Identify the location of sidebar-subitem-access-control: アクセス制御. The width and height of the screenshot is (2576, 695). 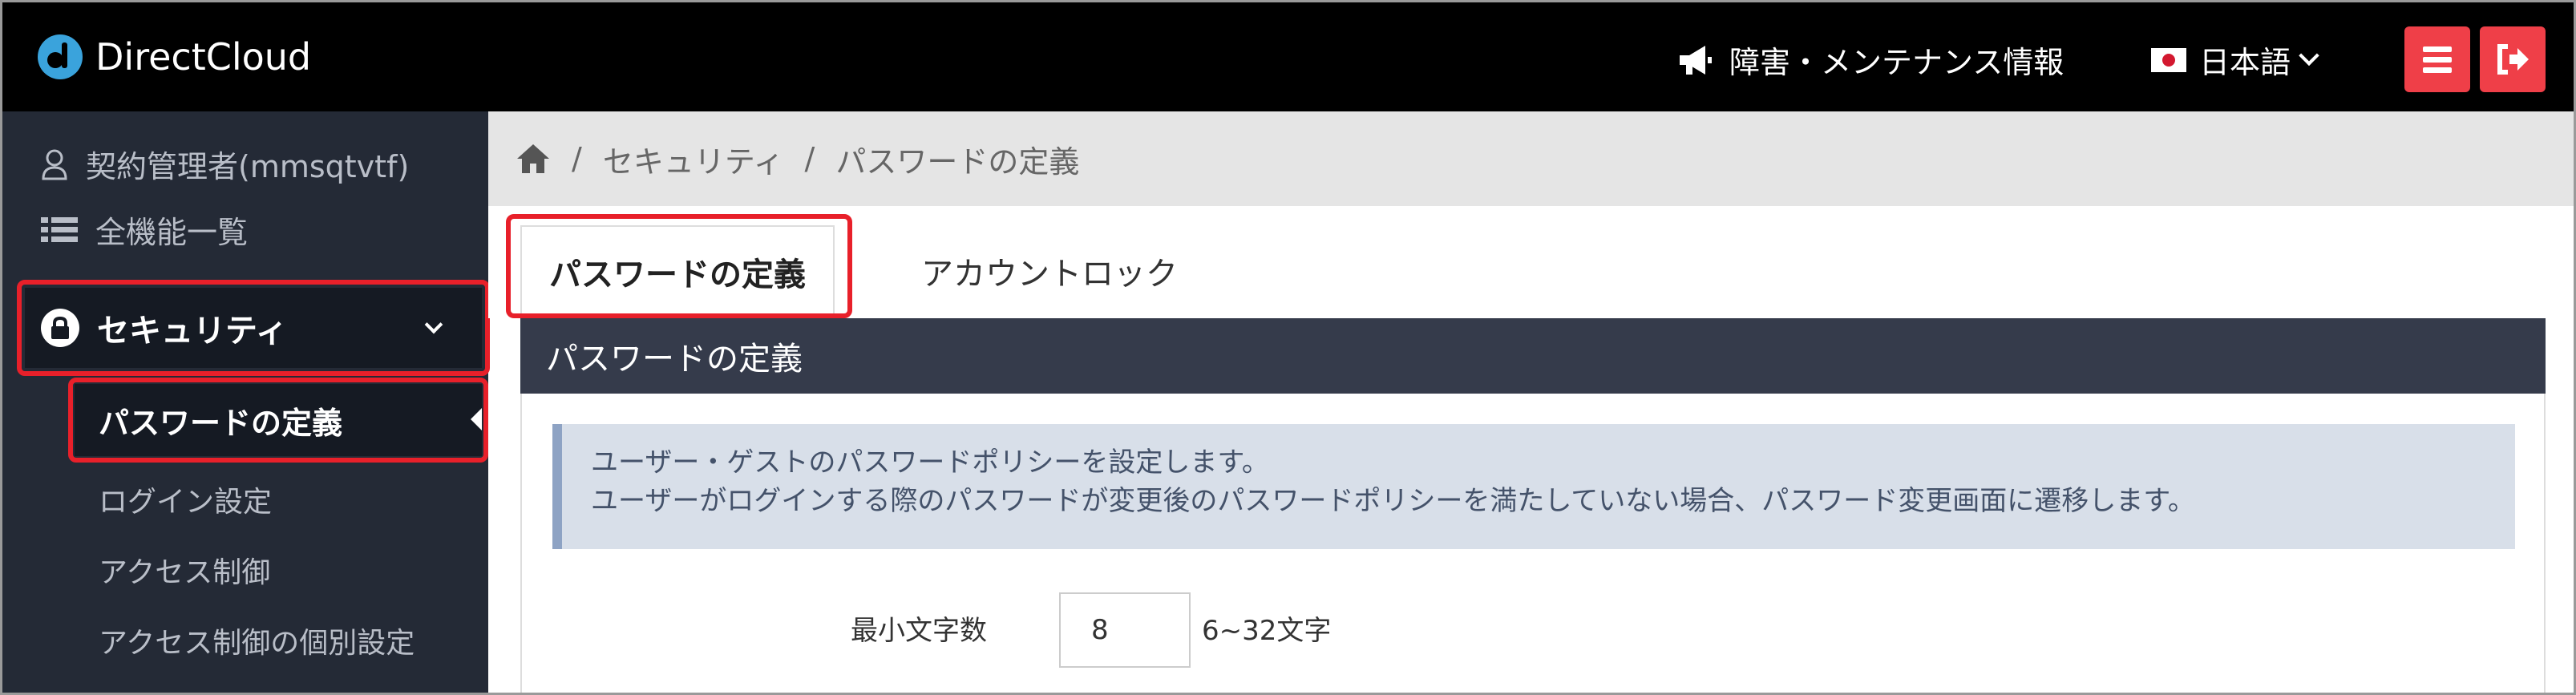
(184, 570).